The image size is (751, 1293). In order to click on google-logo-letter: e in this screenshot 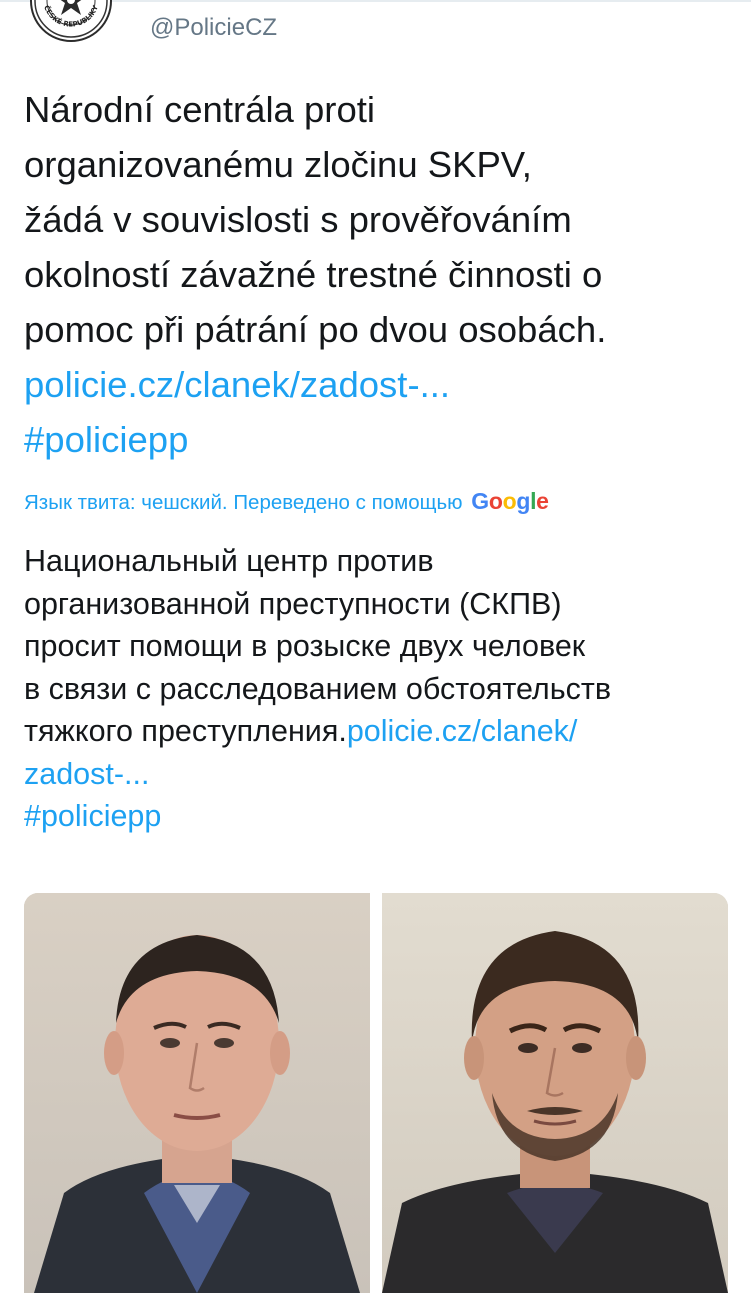, I will do `click(542, 501)`.